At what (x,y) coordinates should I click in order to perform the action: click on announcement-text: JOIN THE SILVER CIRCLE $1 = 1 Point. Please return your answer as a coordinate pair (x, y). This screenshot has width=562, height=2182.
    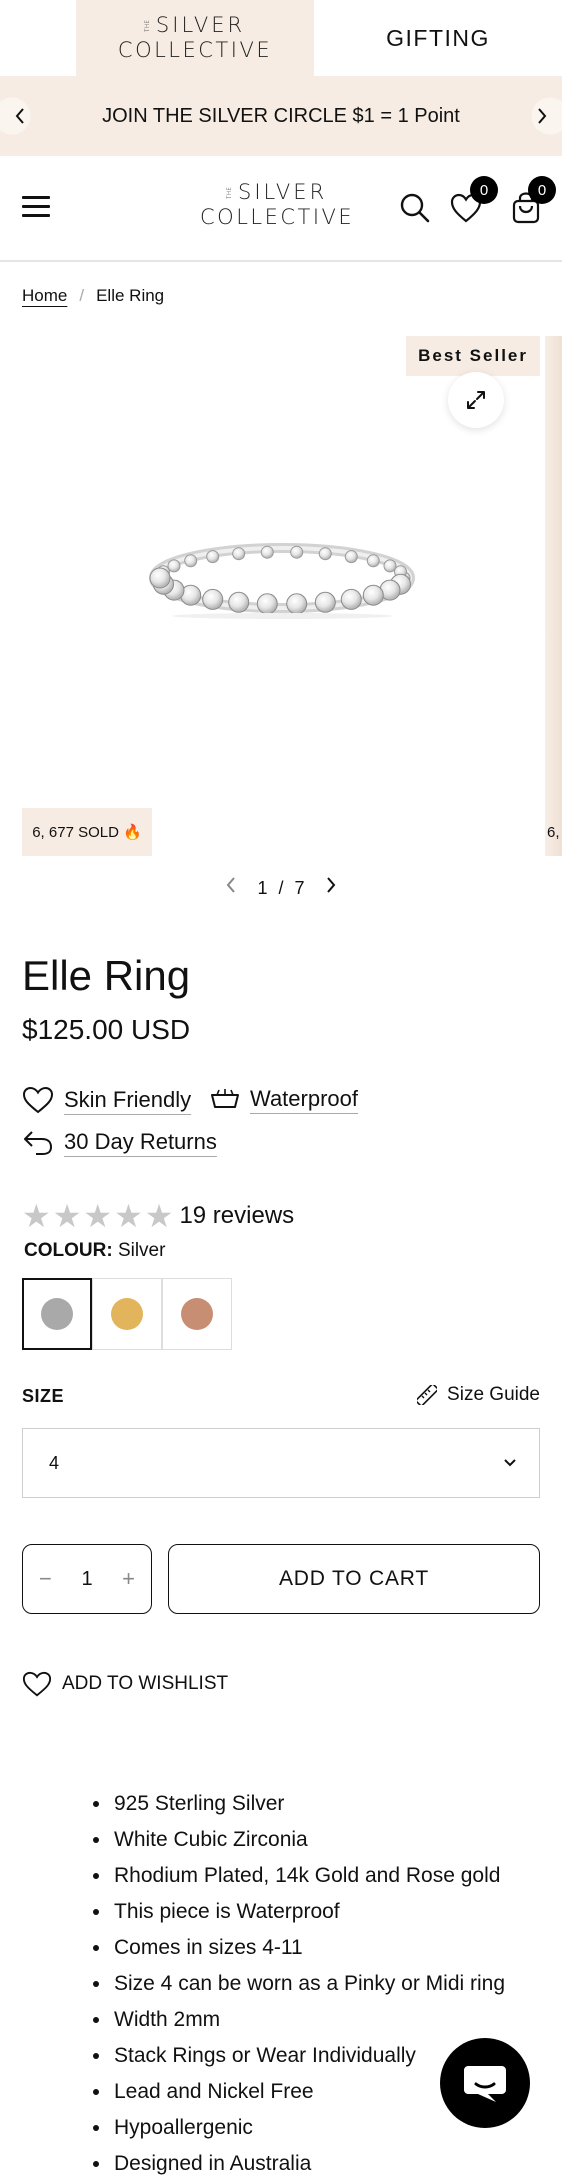
    Looking at the image, I should click on (281, 116).